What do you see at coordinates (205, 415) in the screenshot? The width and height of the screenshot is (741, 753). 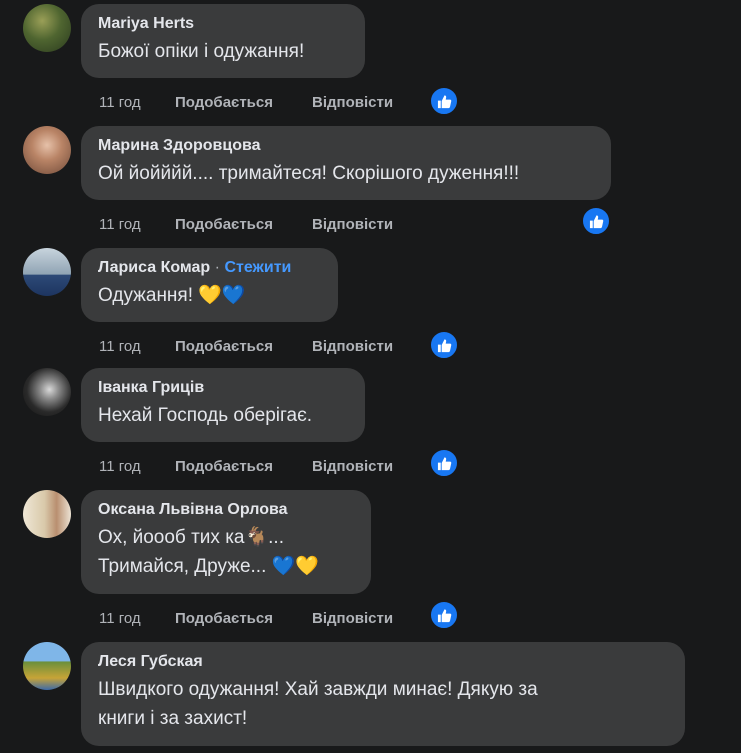 I see `comment-text: Нехай Господь оберігає.` at bounding box center [205, 415].